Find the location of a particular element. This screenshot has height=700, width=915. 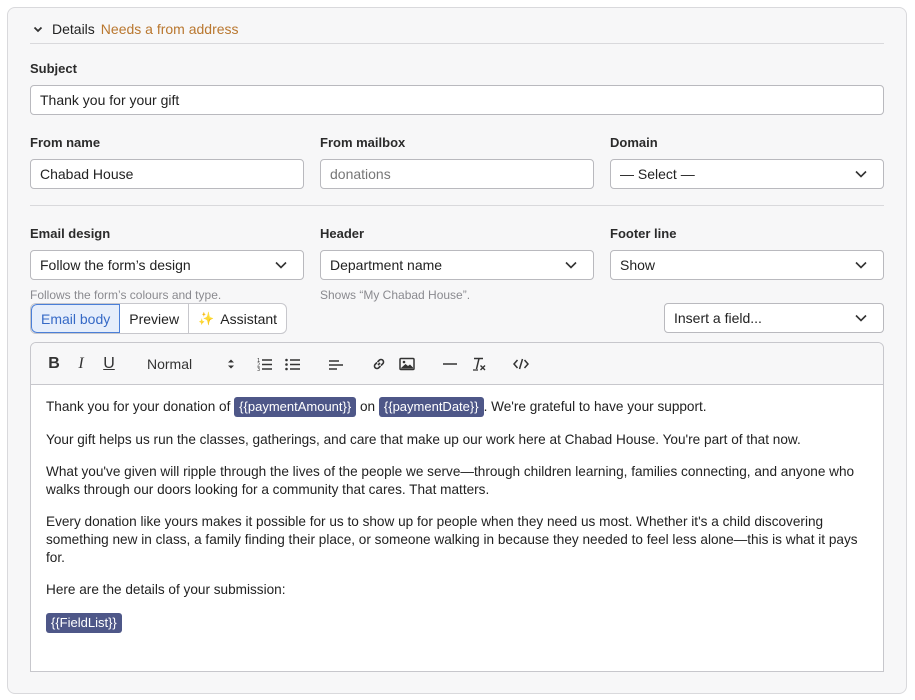

format-select: Normal is located at coordinates (191, 364).